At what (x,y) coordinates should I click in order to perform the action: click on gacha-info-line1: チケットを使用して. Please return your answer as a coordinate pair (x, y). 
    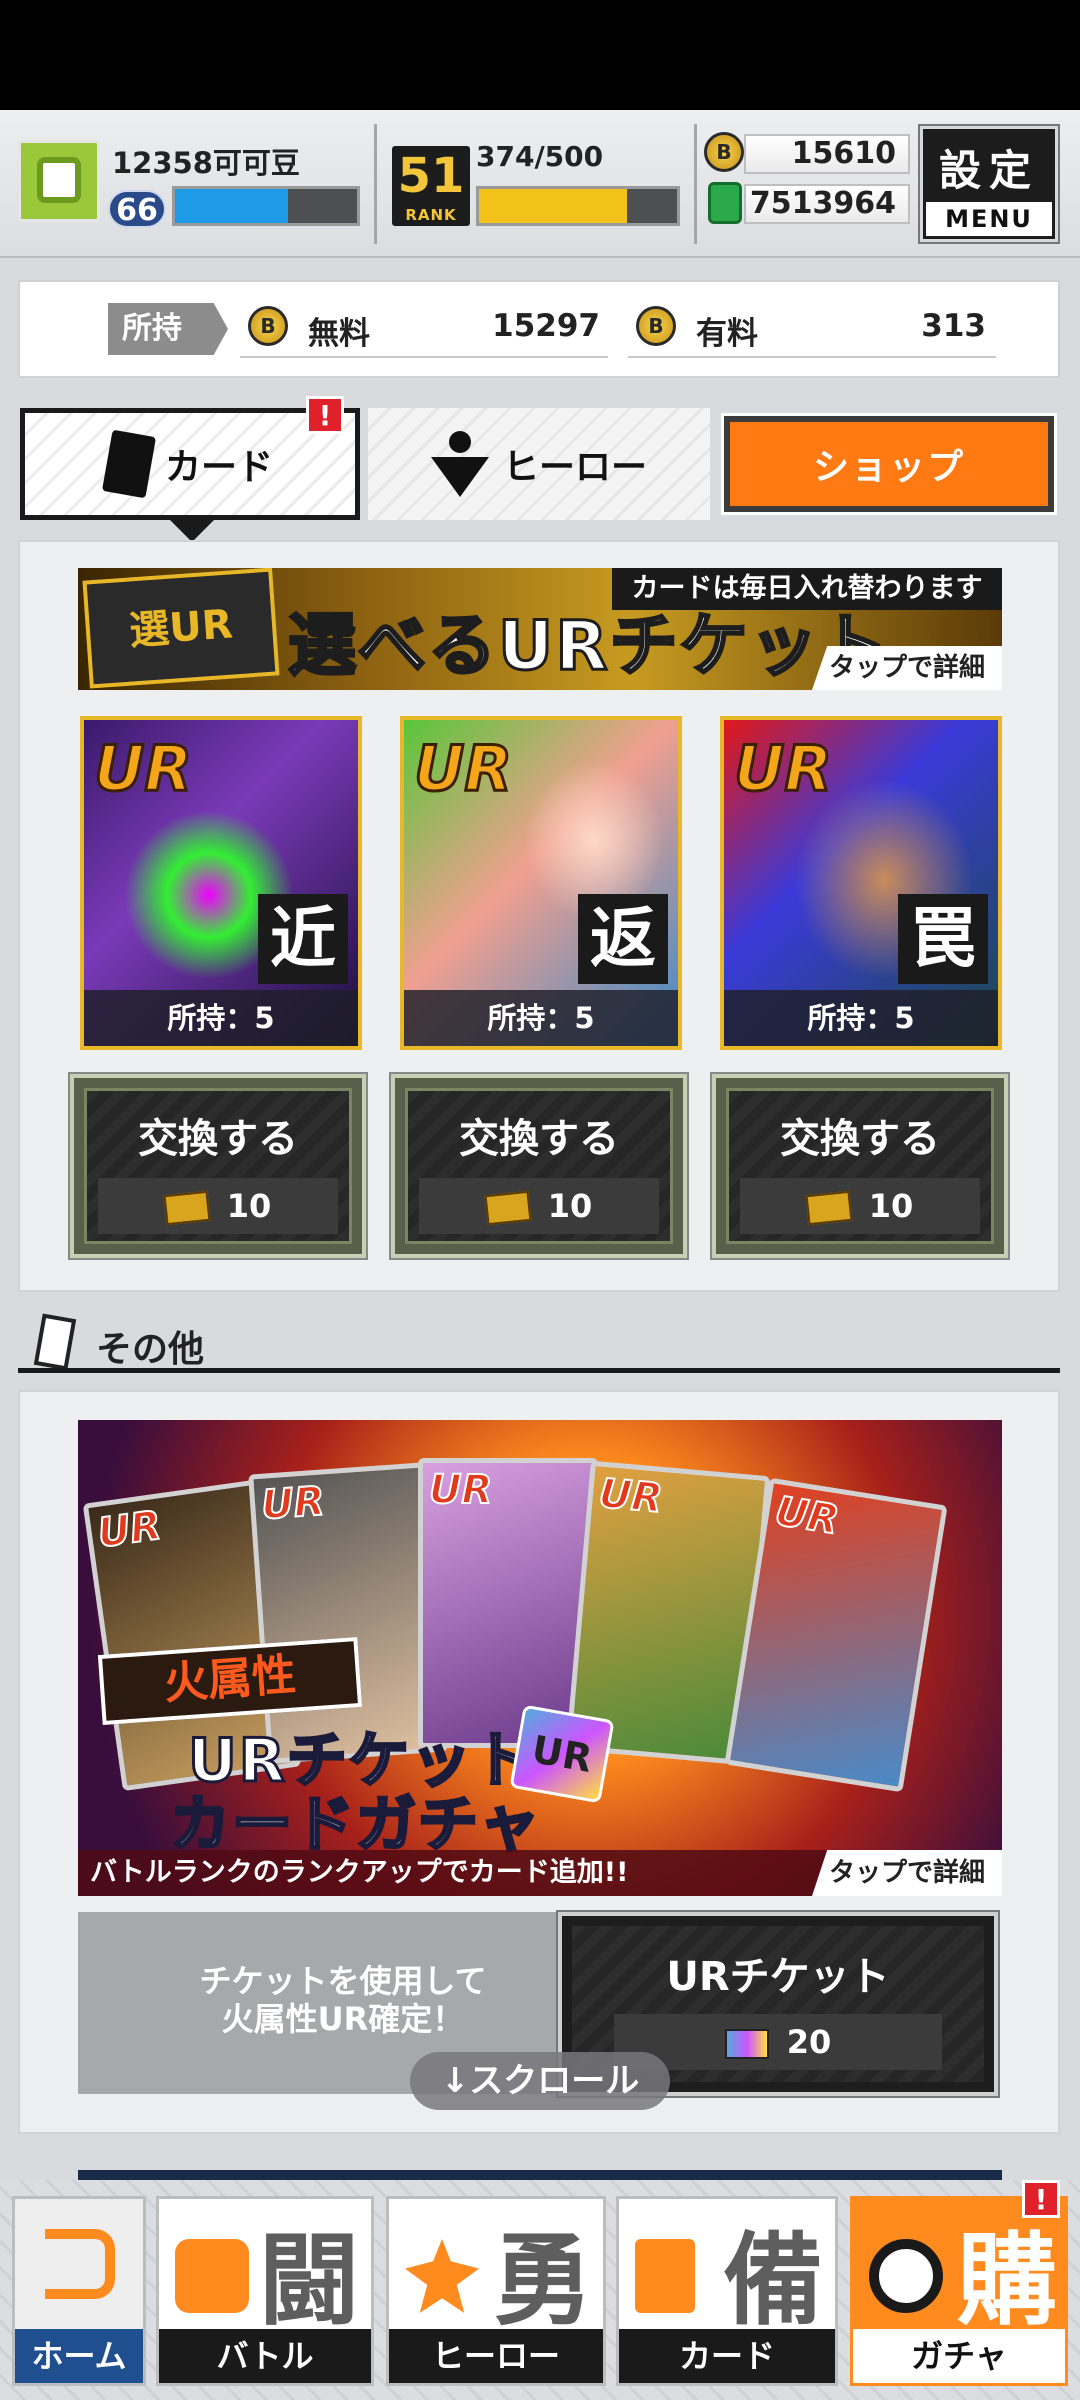
    Looking at the image, I should click on (343, 1981).